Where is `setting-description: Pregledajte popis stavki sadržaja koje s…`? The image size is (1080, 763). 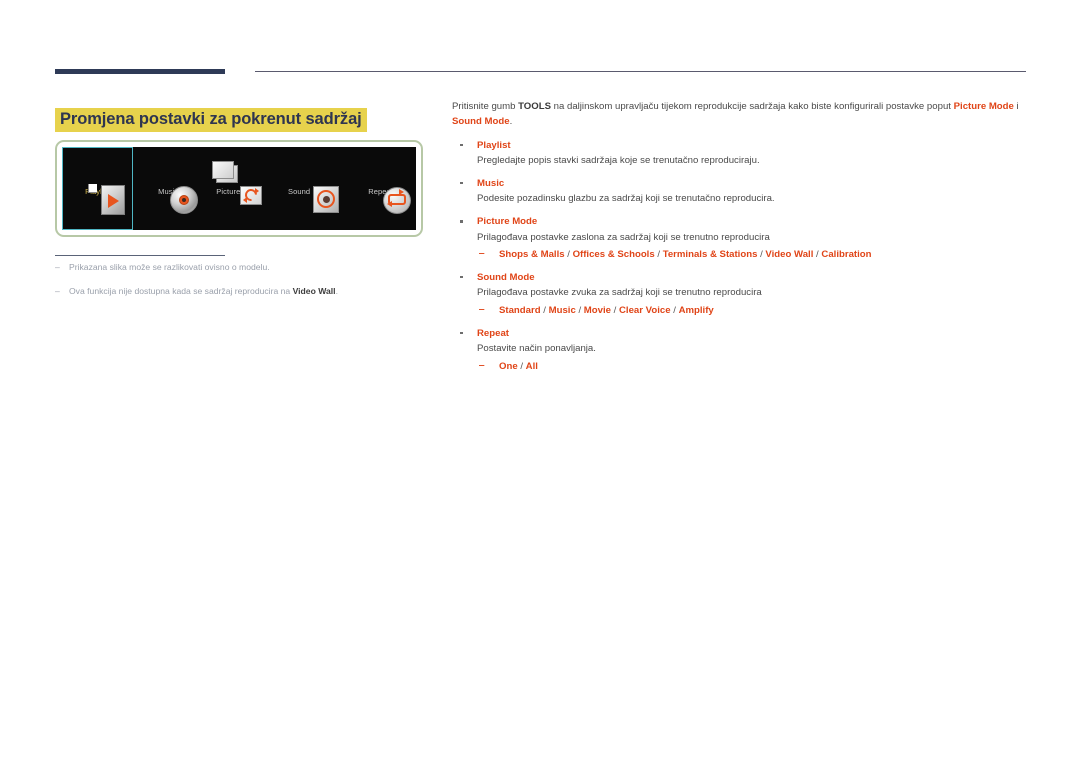 setting-description: Pregledajte popis stavki sadržaja koje s… is located at coordinates (618, 161).